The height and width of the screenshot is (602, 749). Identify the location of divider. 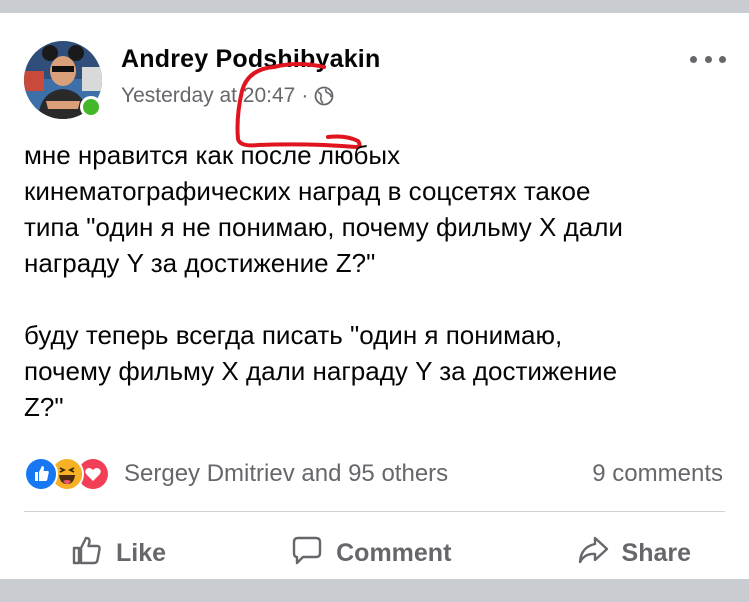
(374, 511).